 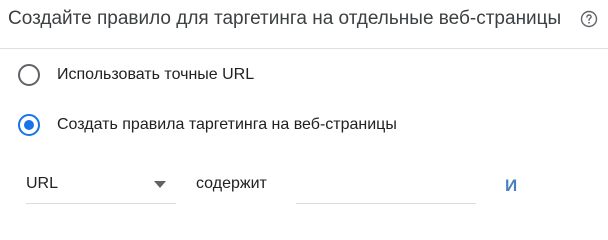 What do you see at coordinates (101, 186) in the screenshot?
I see `field-select: URL` at bounding box center [101, 186].